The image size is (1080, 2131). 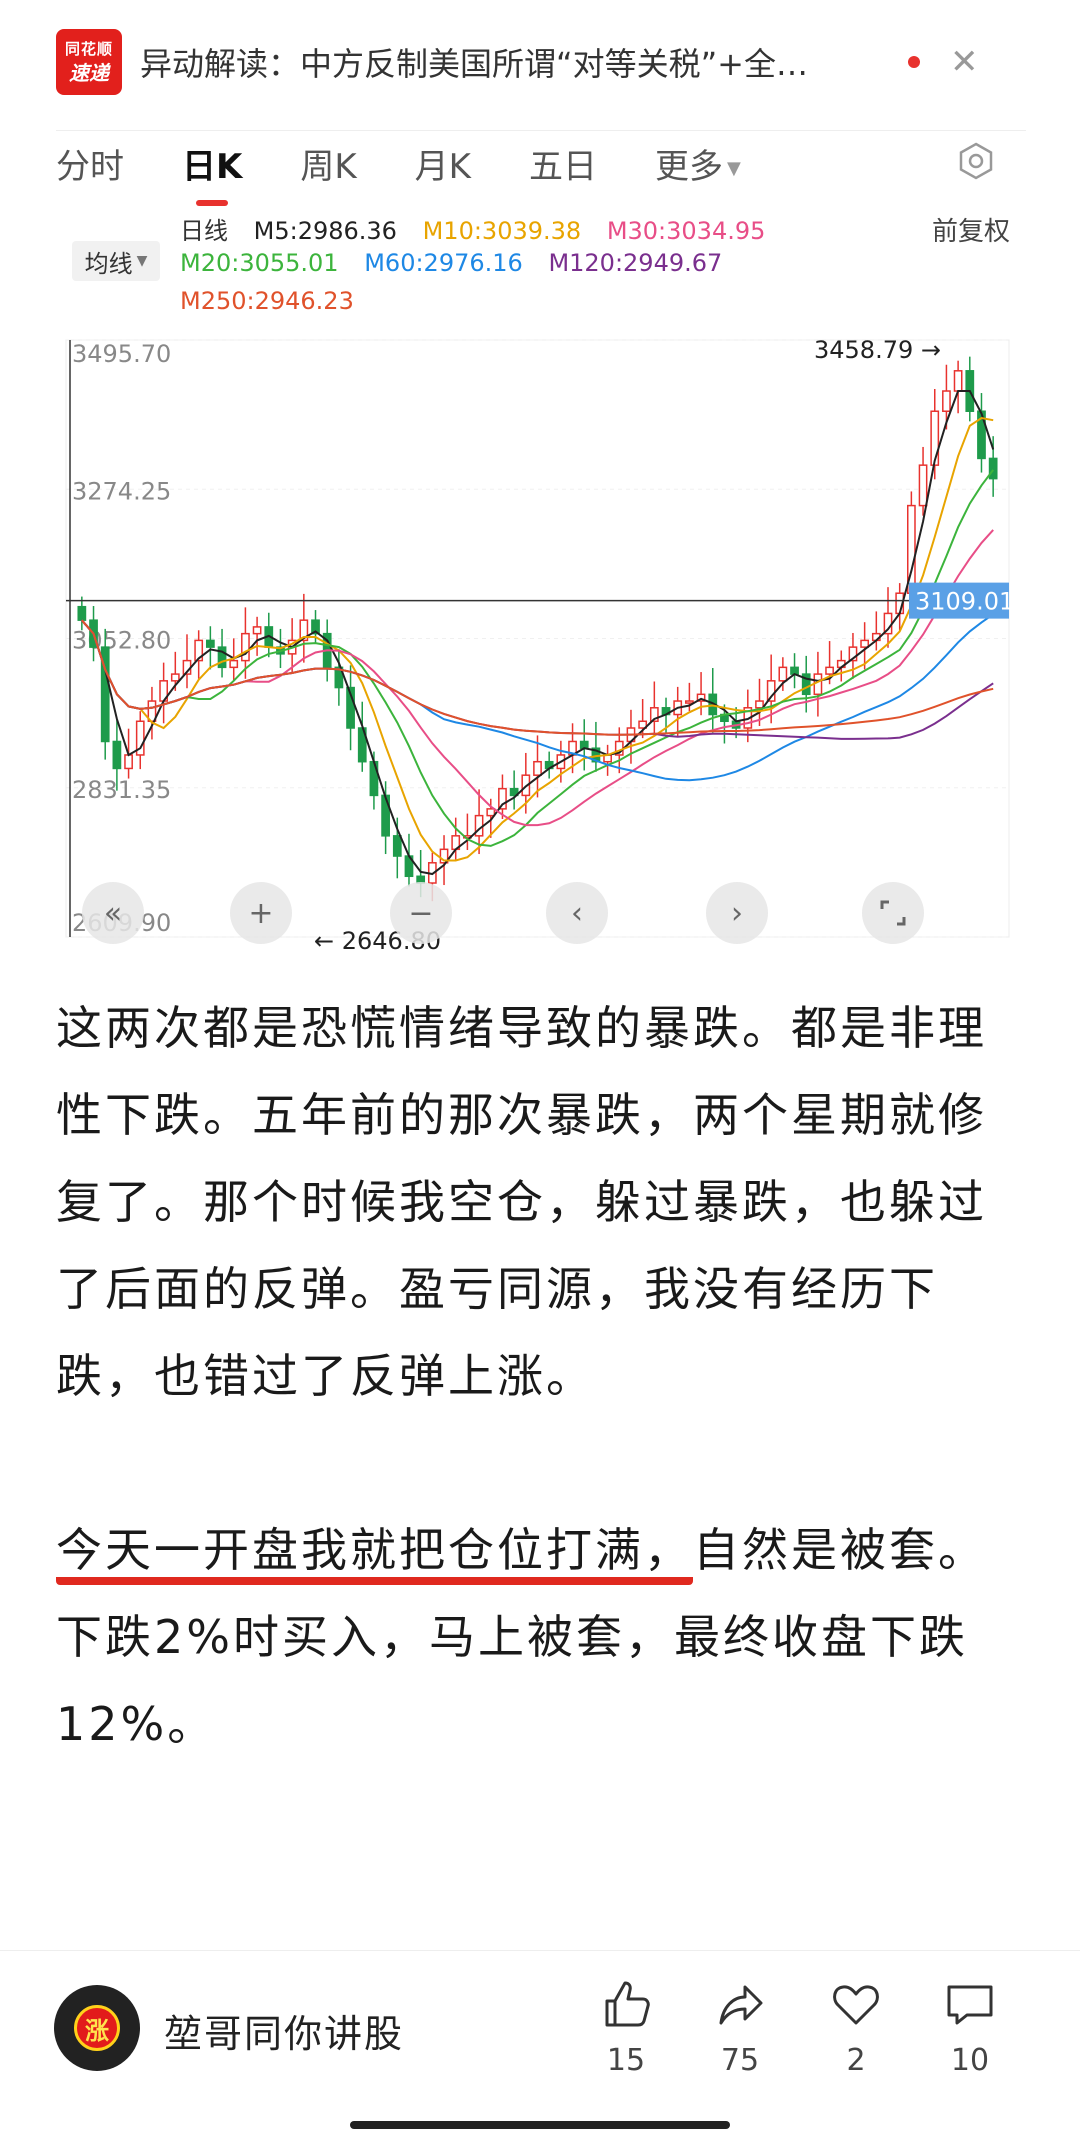 I want to click on period-label: 日线, so click(x=204, y=231).